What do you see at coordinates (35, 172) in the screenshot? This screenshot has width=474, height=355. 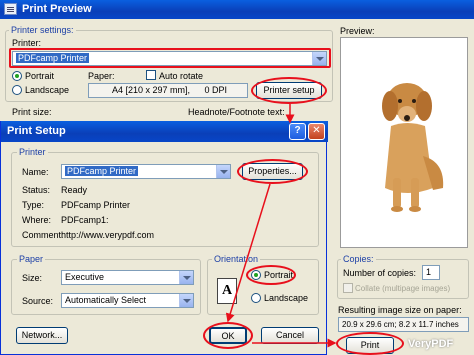 I see `name-label: Name:` at bounding box center [35, 172].